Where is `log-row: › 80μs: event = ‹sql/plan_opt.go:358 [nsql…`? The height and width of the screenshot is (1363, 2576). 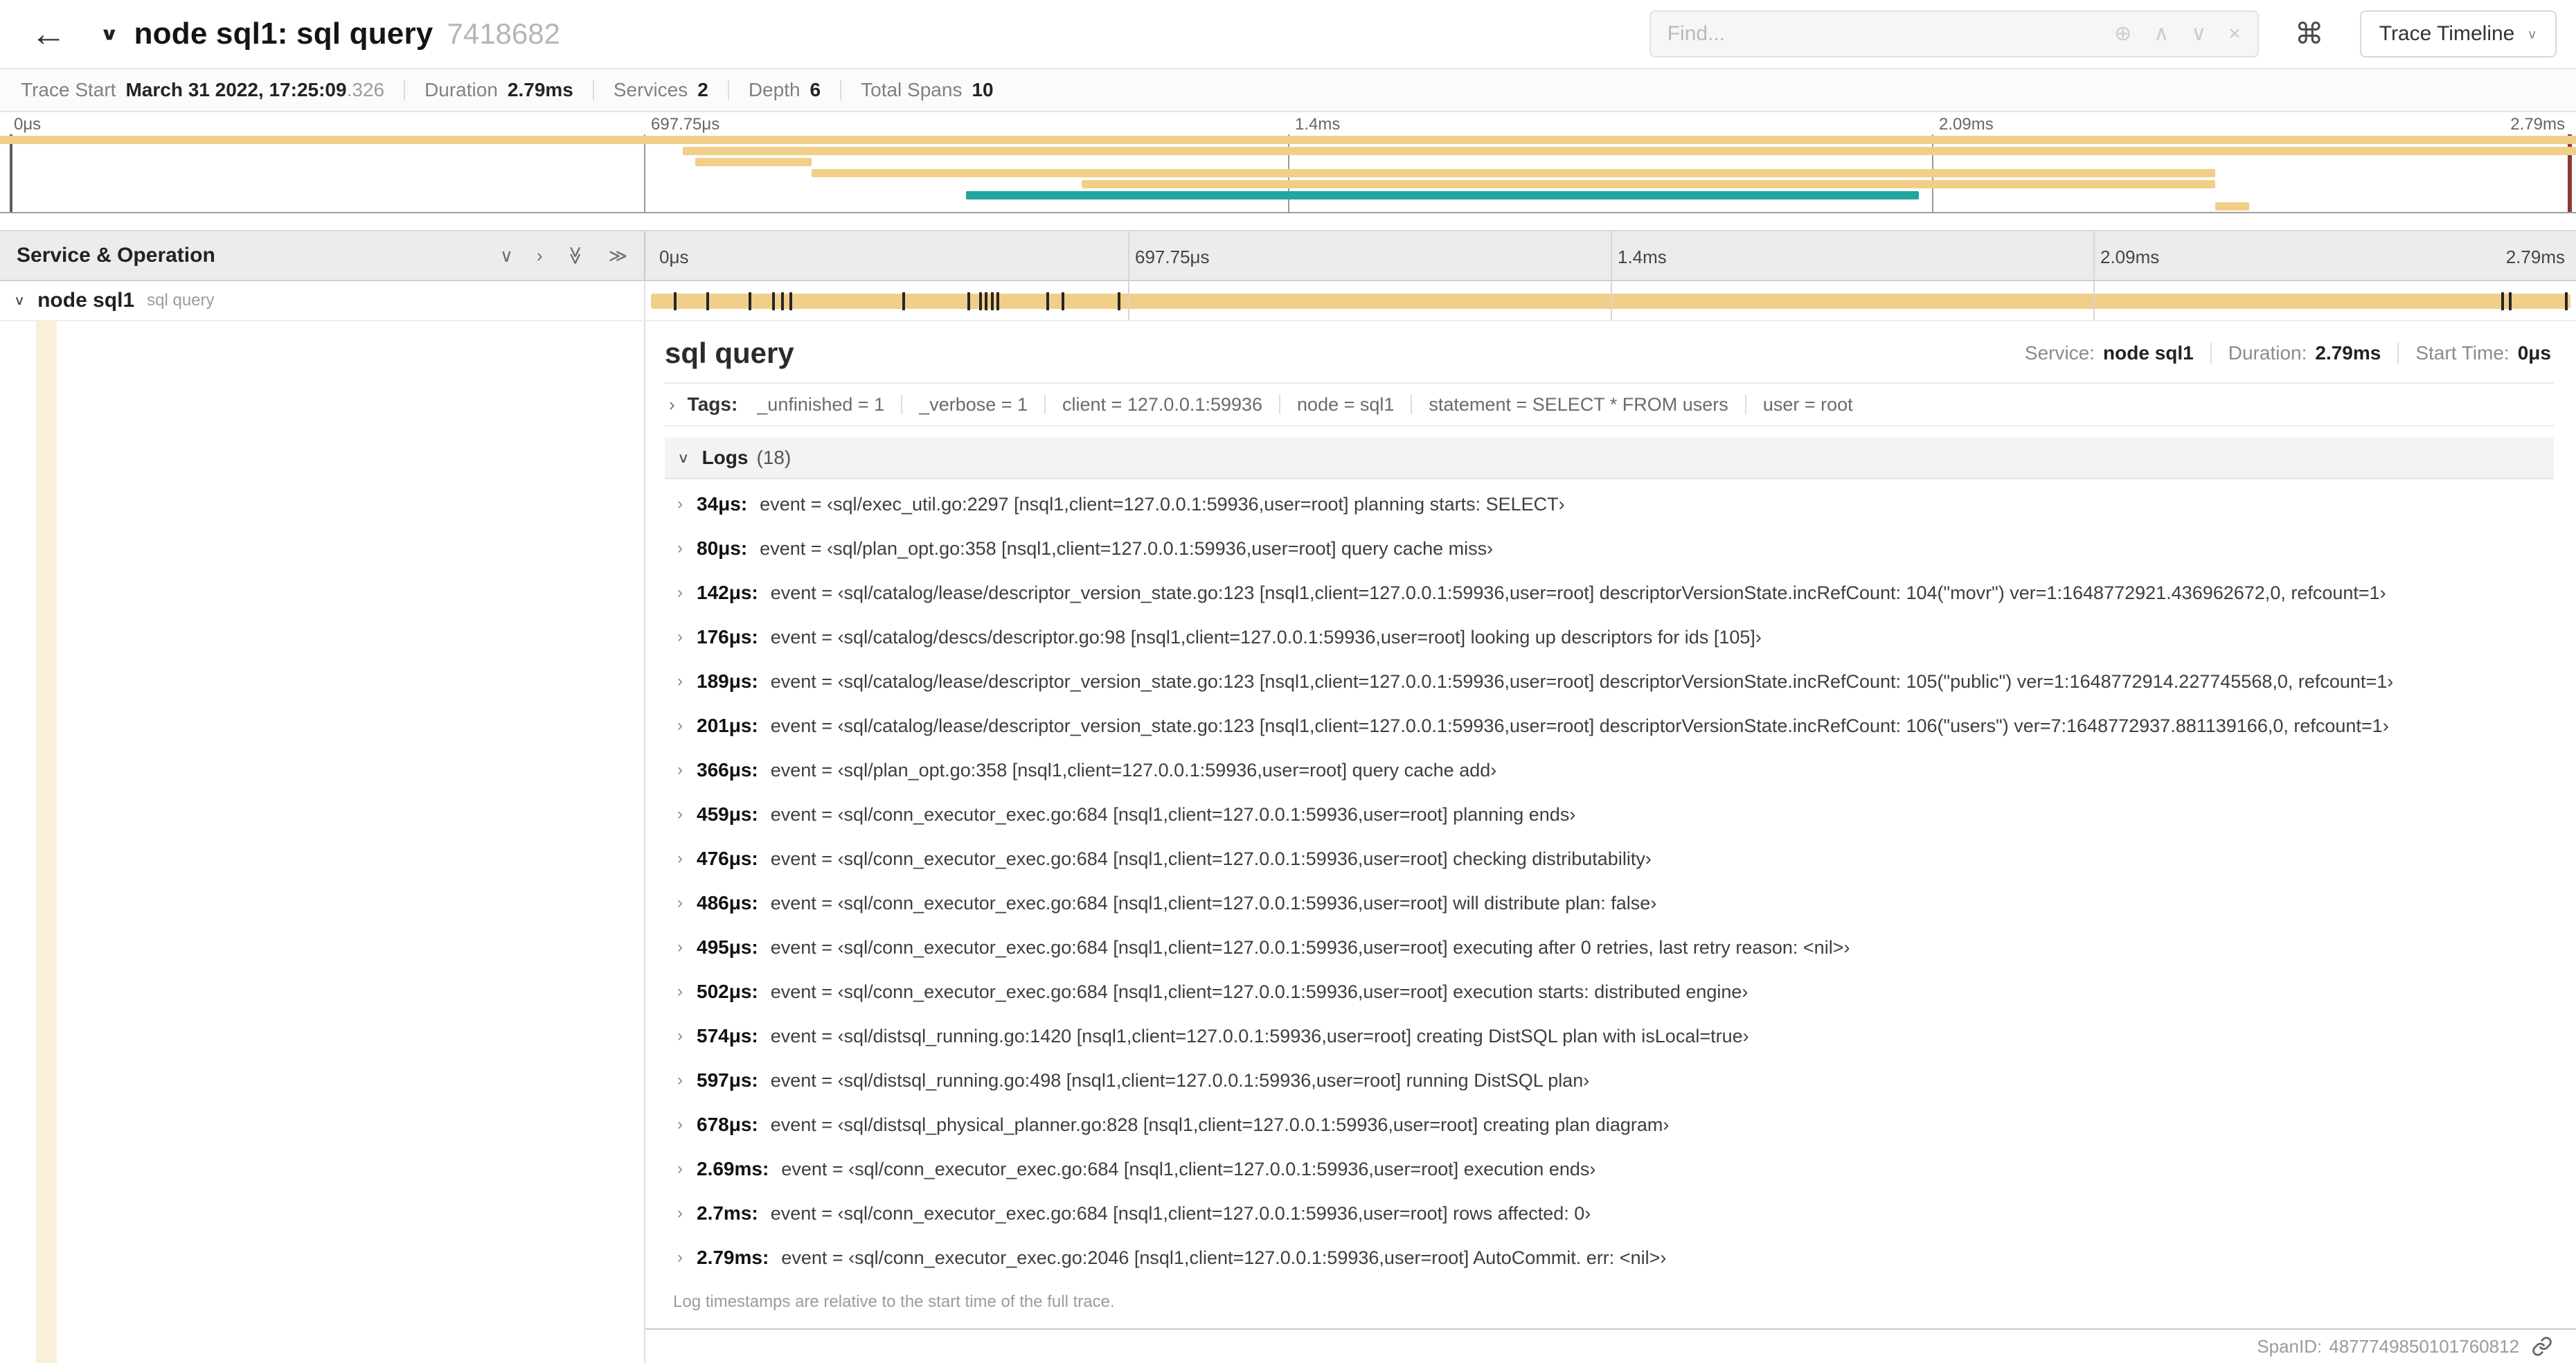
log-row: › 80μs: event = ‹sql/plan_opt.go:358 [nsql… is located at coordinates (1609, 548).